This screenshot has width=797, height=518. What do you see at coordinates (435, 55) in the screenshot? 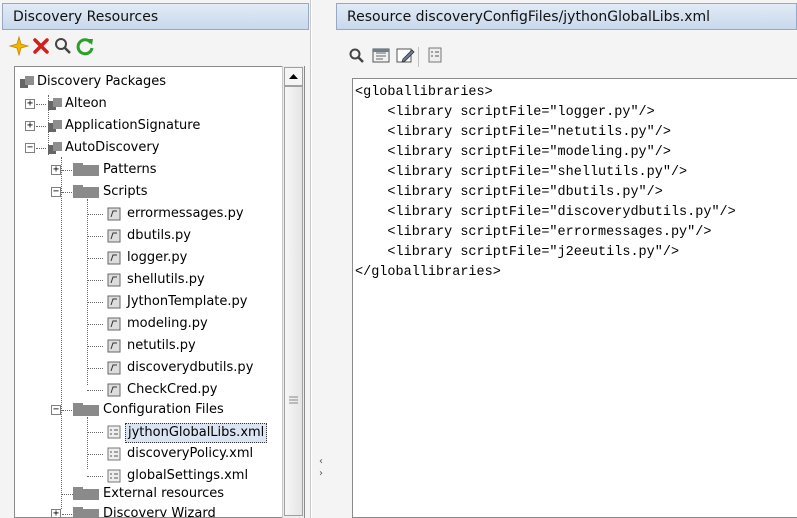
I see `properties-icon` at bounding box center [435, 55].